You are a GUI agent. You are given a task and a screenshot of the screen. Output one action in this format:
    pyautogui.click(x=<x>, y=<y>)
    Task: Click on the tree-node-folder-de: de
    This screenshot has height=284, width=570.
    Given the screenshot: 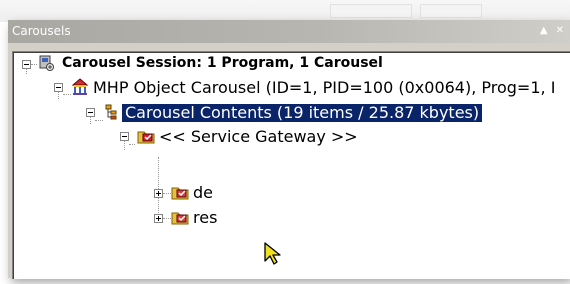 What is the action you would take?
    pyautogui.click(x=203, y=193)
    